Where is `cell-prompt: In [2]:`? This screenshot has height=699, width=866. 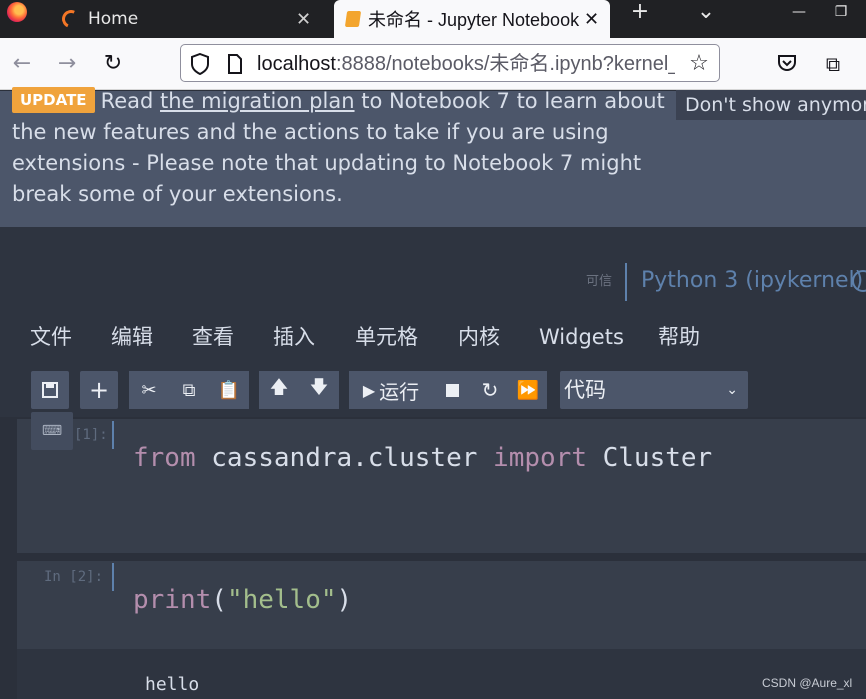
cell-prompt: In [2]: is located at coordinates (74, 577).